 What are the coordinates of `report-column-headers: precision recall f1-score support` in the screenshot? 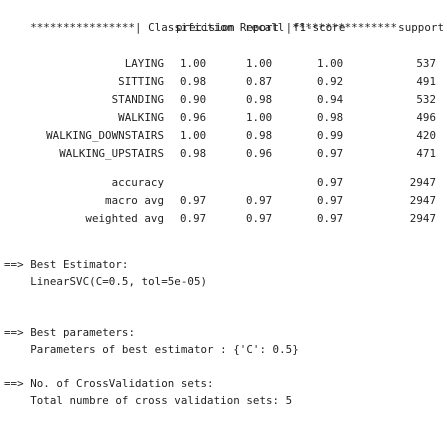 It's located at (224, 28).